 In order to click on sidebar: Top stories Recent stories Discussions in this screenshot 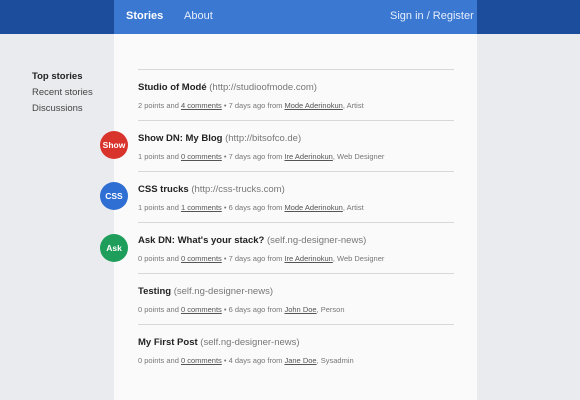, I will do `click(62, 93)`.